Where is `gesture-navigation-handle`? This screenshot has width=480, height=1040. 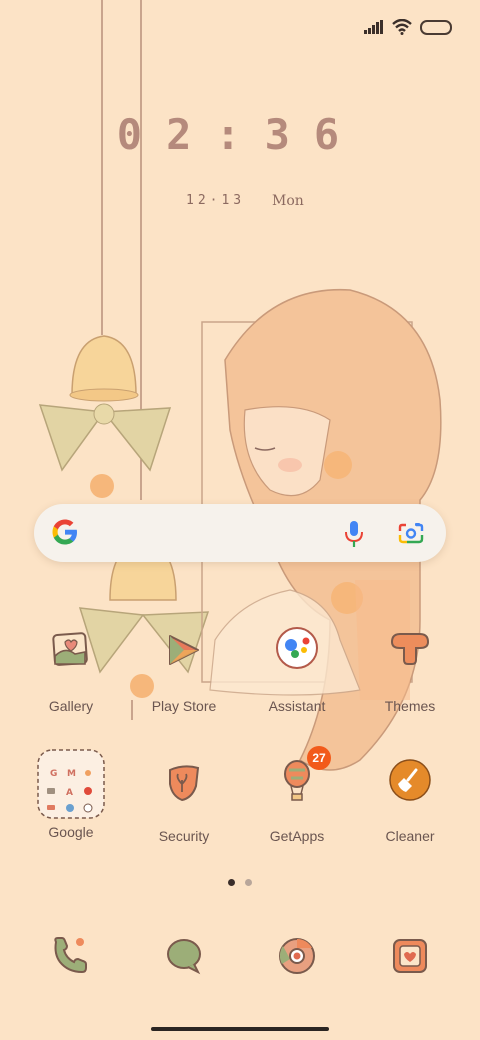 gesture-navigation-handle is located at coordinates (240, 1029).